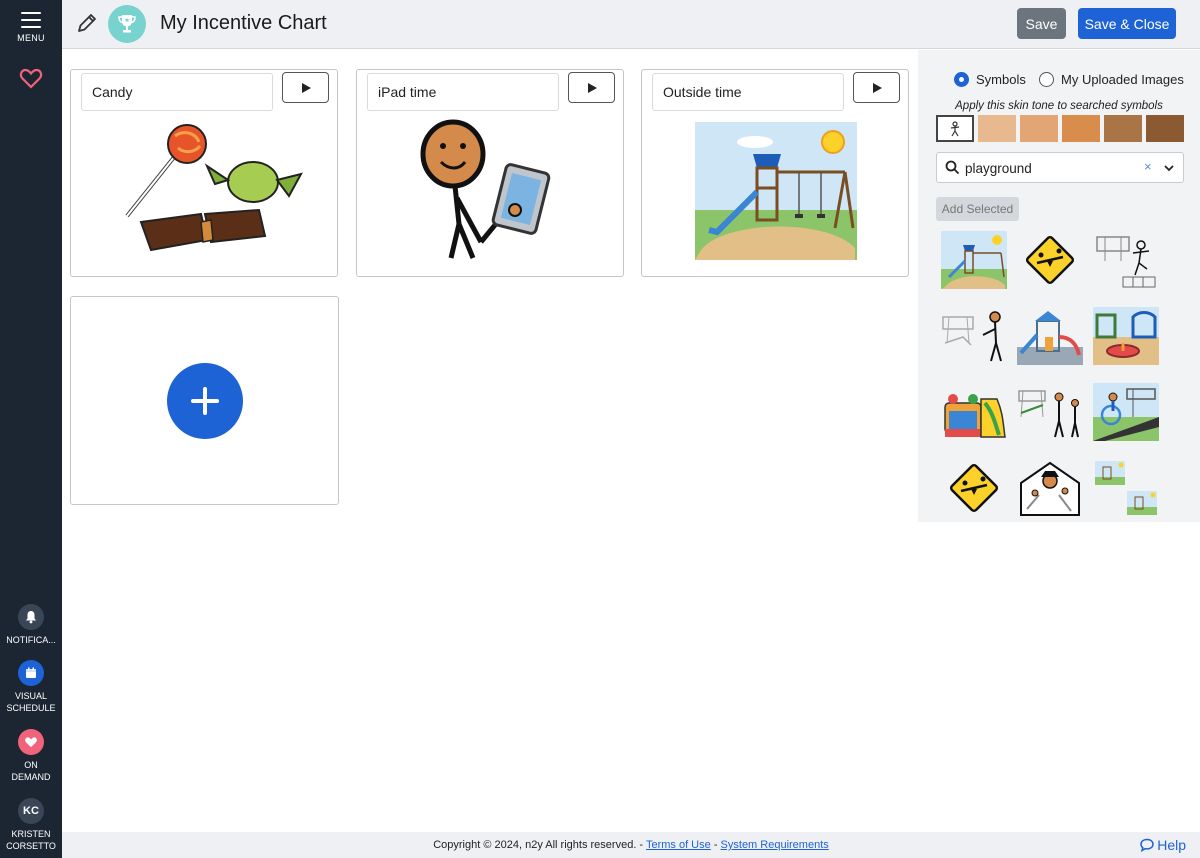 Image resolution: width=1200 pixels, height=858 pixels. I want to click on help-button: Help, so click(1163, 845).